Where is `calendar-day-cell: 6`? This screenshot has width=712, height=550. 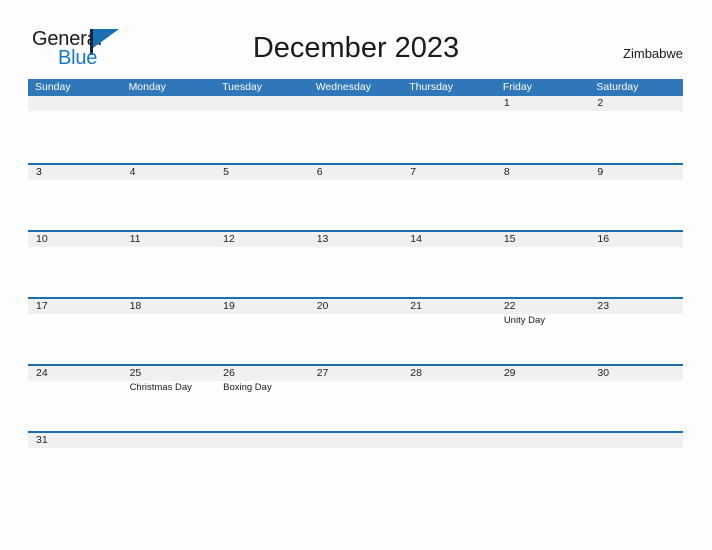
calendar-day-cell: 6 is located at coordinates (356, 197).